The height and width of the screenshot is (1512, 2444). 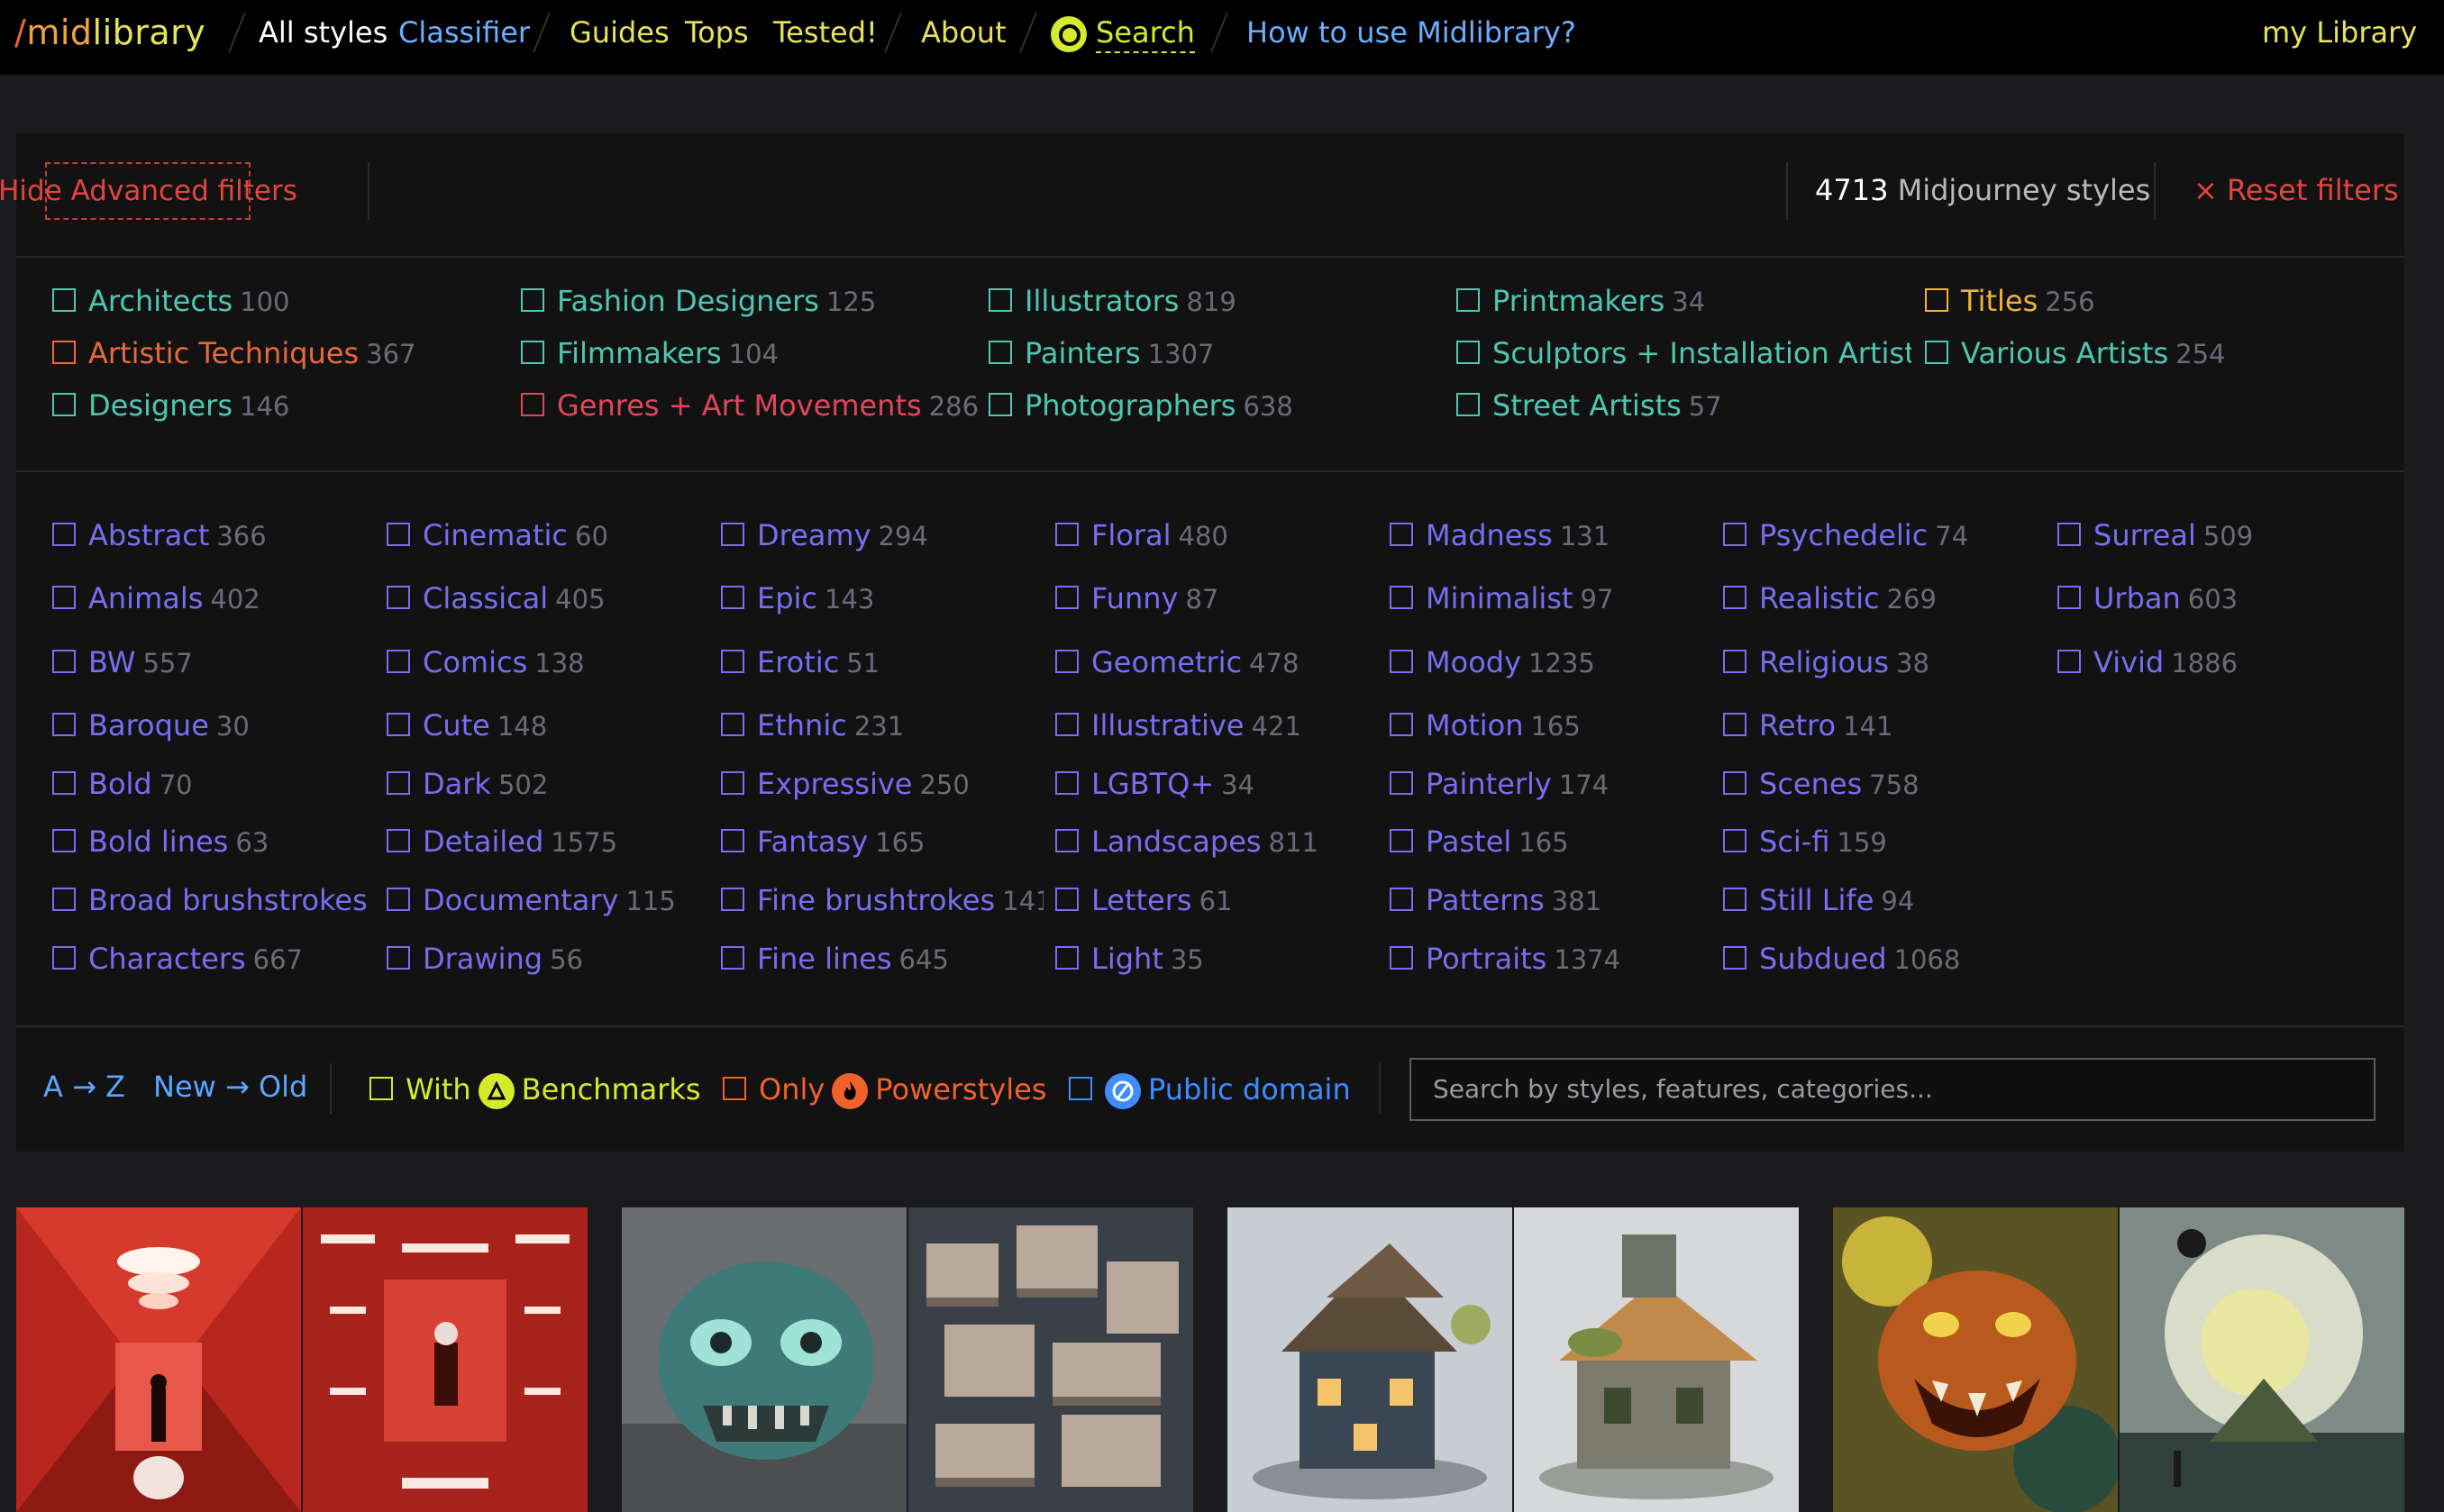 I want to click on feature-filter: Cute 148, so click(x=548, y=725).